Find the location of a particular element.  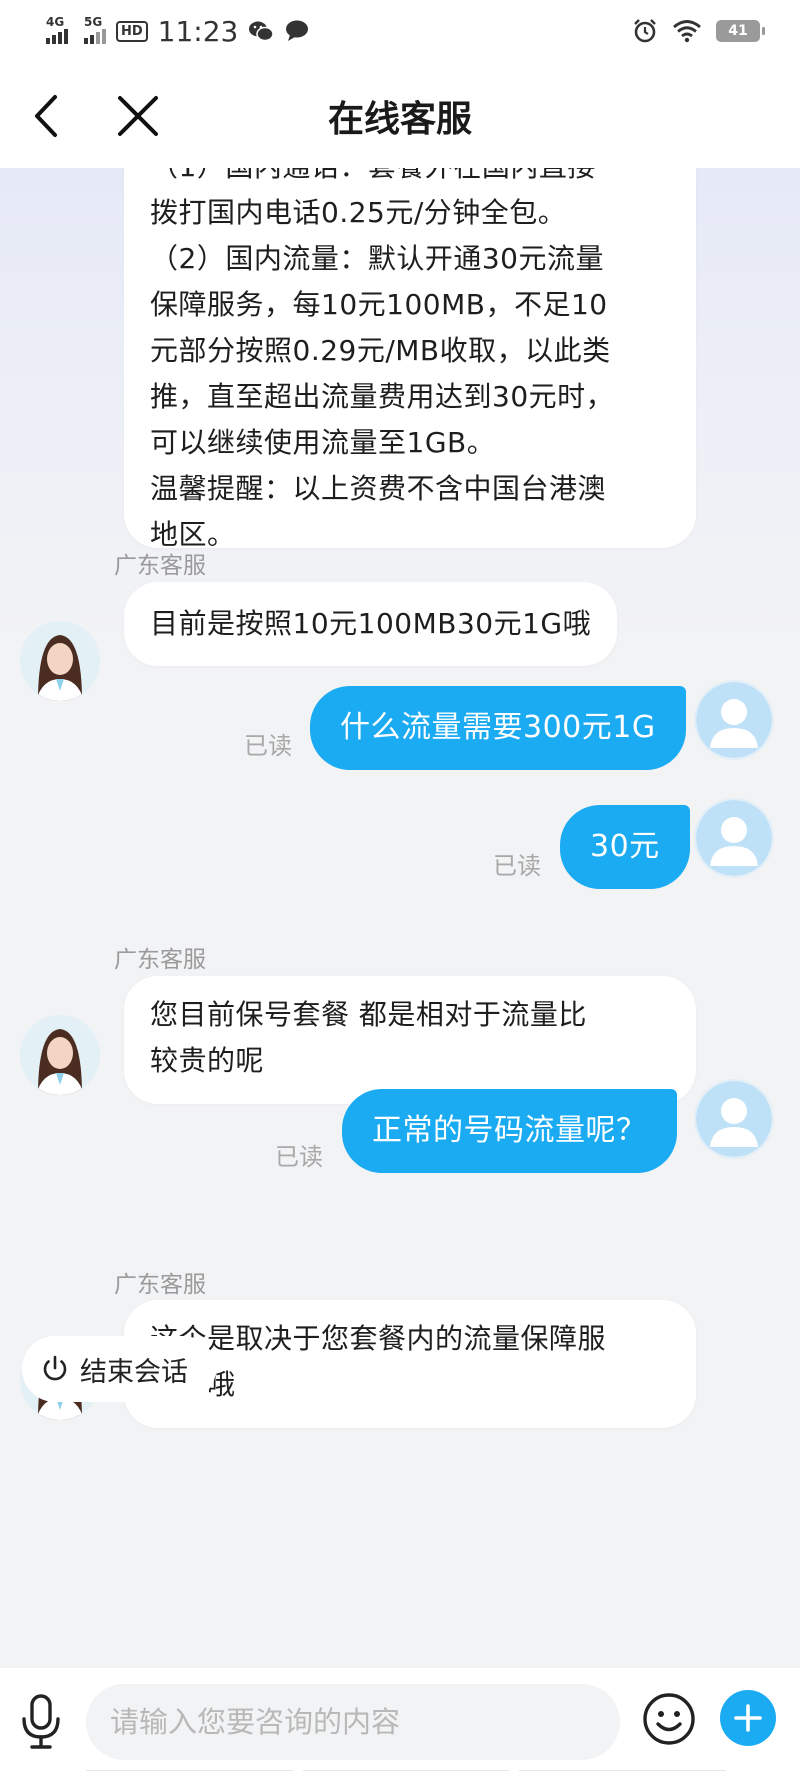

message-input is located at coordinates (353, 1722).